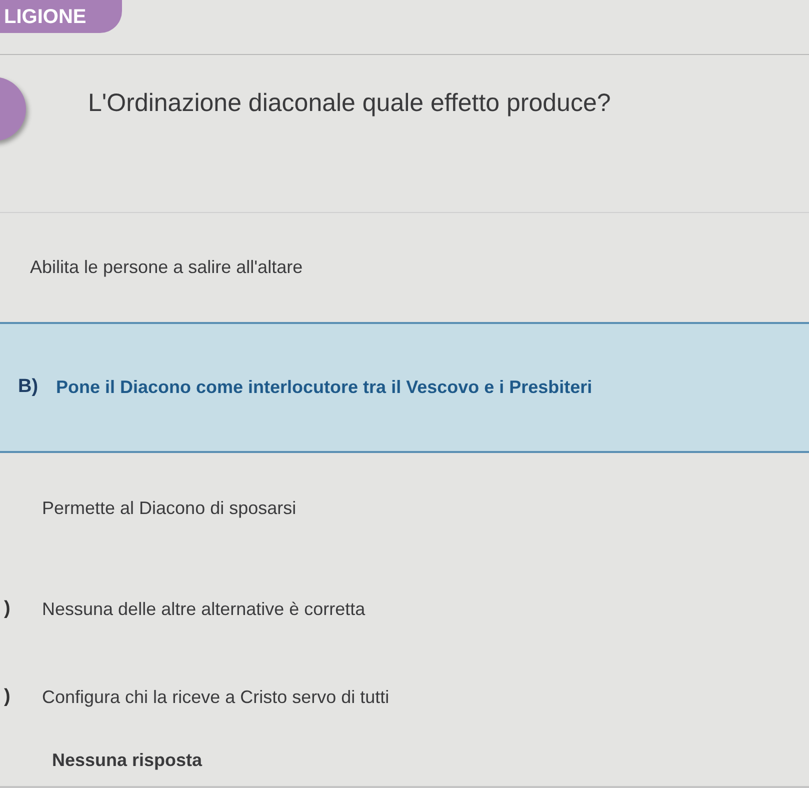 The height and width of the screenshot is (788, 809). What do you see at coordinates (349, 103) in the screenshot?
I see `question-text: L'Ordinazione diaconale quale effetto produce?` at bounding box center [349, 103].